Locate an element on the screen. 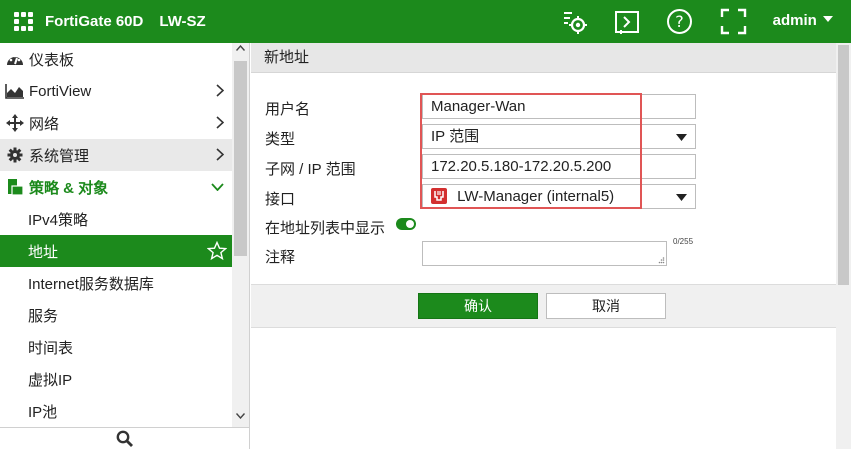 The height and width of the screenshot is (449, 851). sidebar-item-label: 地址 is located at coordinates (43, 252).